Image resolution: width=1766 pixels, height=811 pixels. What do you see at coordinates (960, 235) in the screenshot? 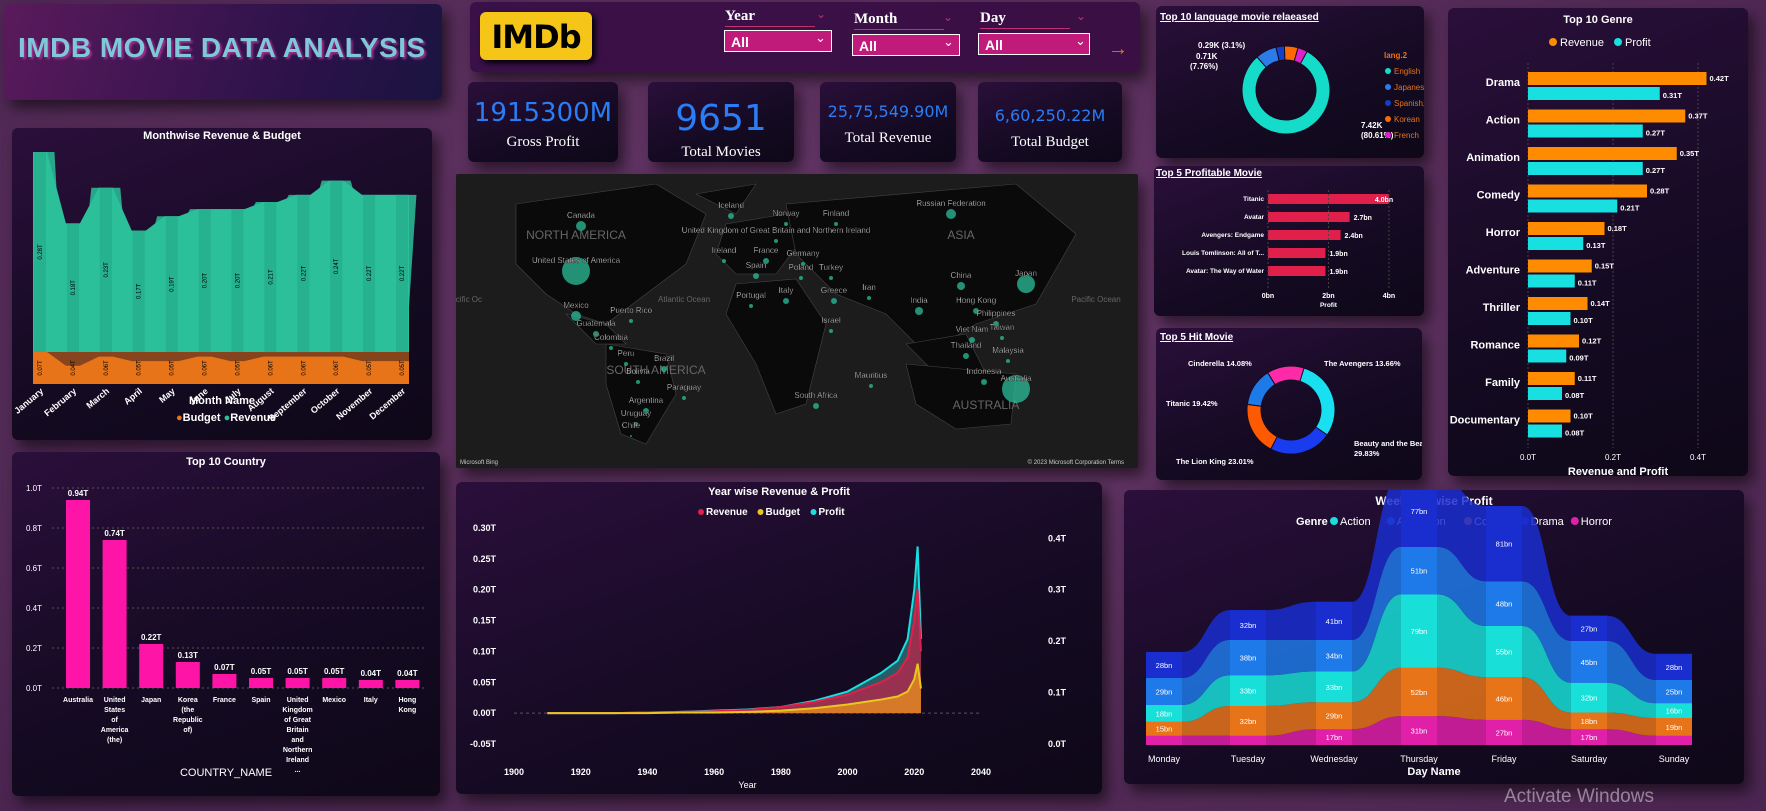
I see `region-label: ASIA` at bounding box center [960, 235].